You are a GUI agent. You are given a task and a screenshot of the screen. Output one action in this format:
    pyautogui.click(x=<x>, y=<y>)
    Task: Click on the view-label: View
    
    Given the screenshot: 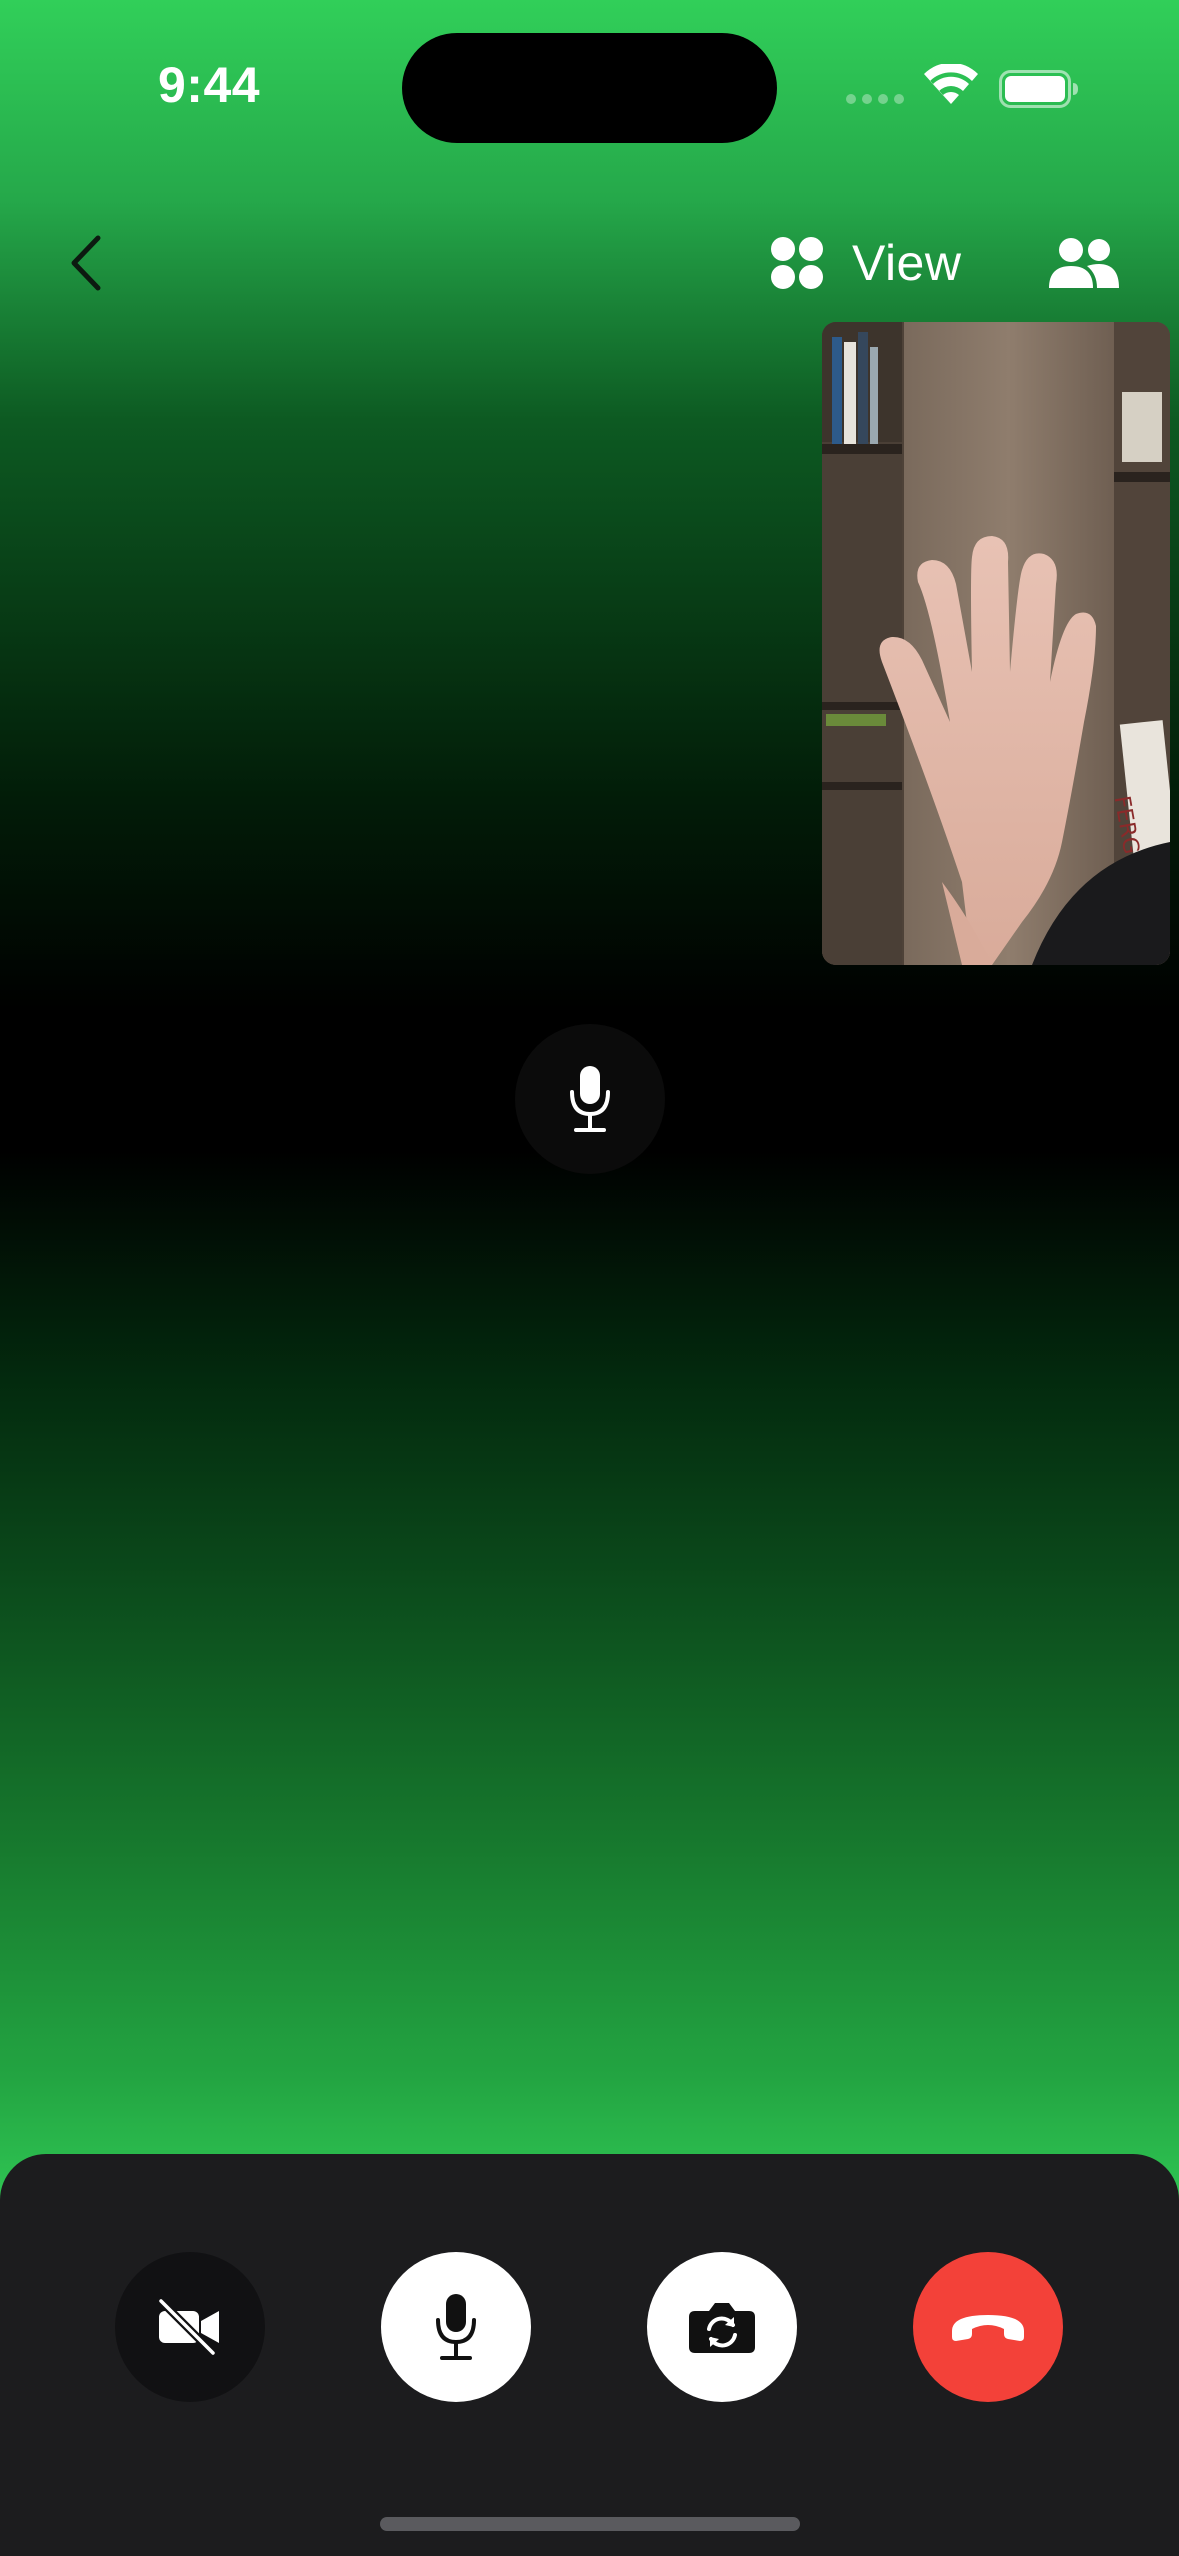 What is the action you would take?
    pyautogui.click(x=907, y=263)
    